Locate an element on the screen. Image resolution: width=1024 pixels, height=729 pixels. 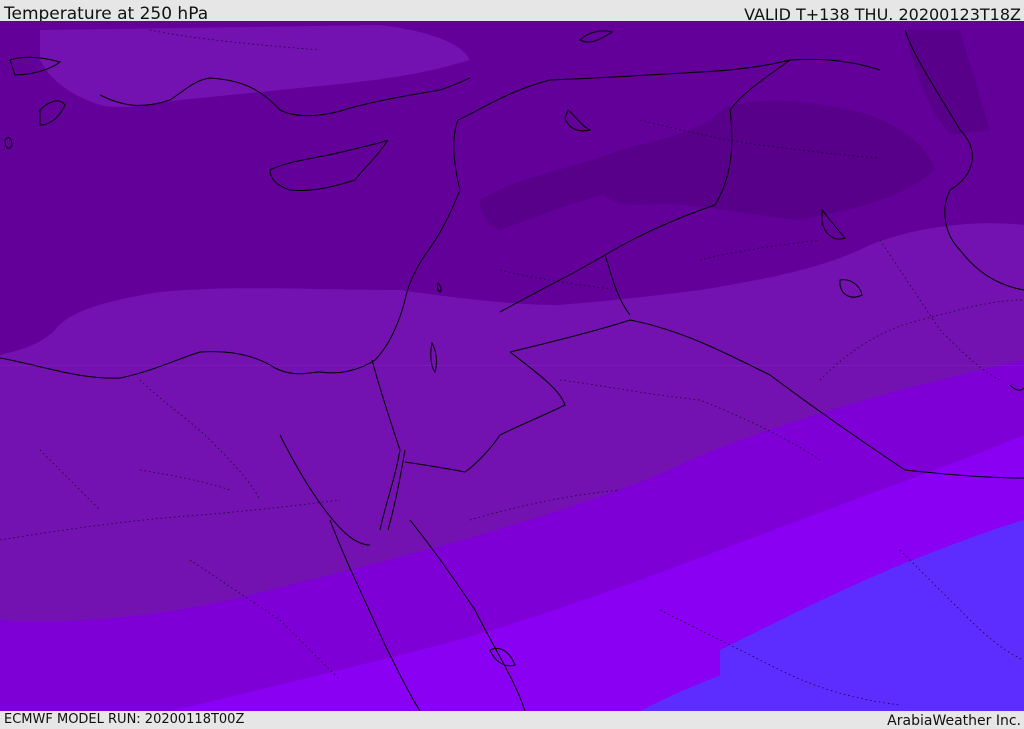
model-run-label: ECMWF MODEL RUN: 20200118T00Z is located at coordinates (124, 719).